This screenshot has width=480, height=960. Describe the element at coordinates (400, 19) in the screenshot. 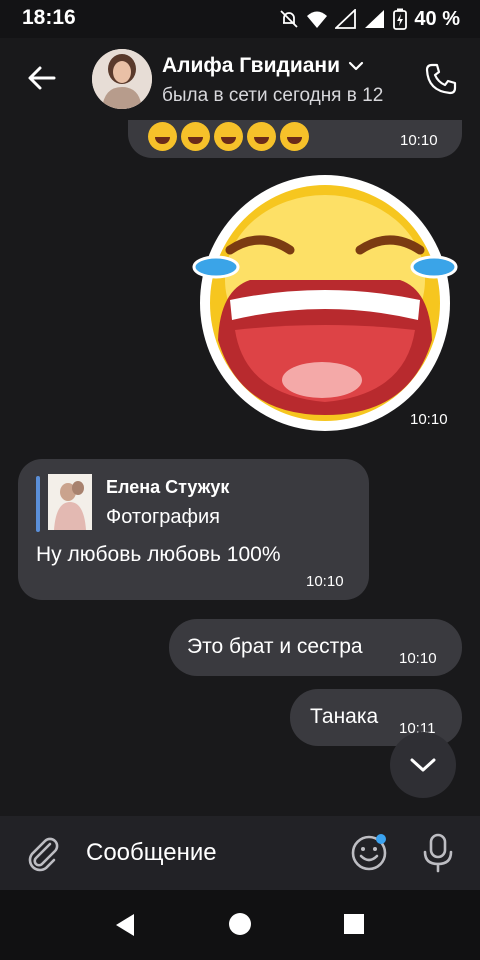

I see `battery-charging-icon` at that location.